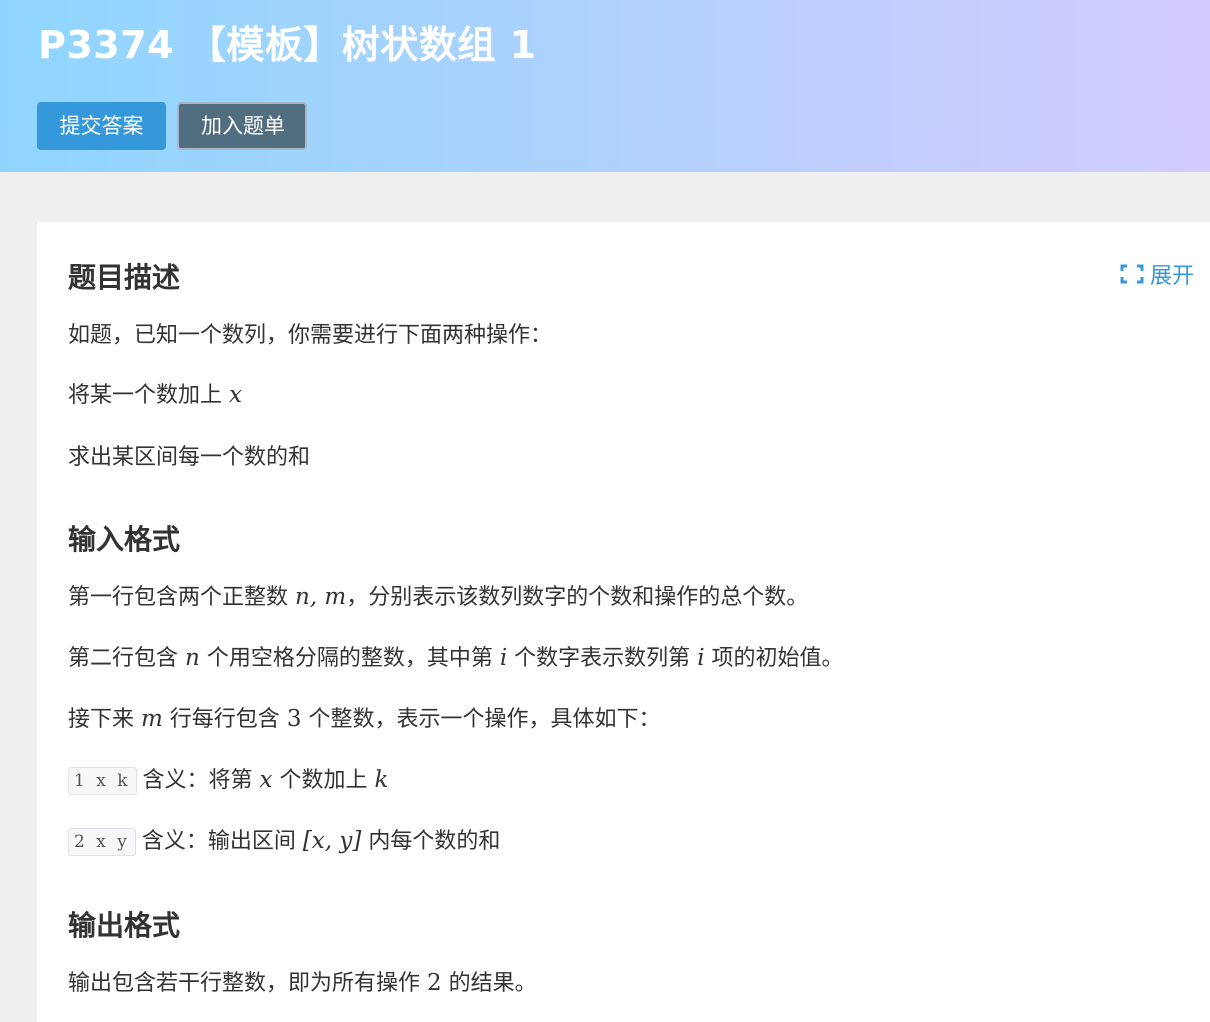 This screenshot has width=1210, height=1022. What do you see at coordinates (155, 395) in the screenshot?
I see `description-line-2: 将某一个数加上 x` at bounding box center [155, 395].